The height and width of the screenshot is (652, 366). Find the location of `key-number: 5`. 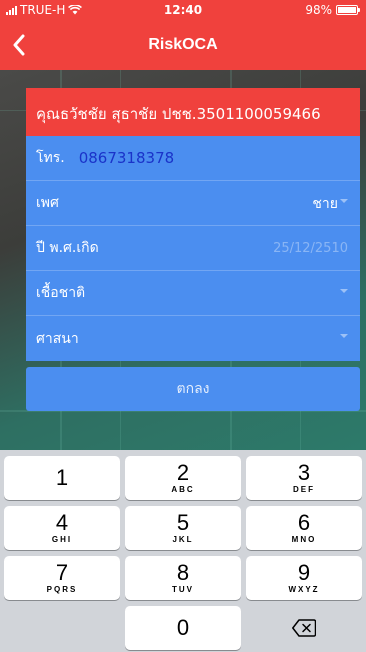

key-number: 5 is located at coordinates (183, 522).